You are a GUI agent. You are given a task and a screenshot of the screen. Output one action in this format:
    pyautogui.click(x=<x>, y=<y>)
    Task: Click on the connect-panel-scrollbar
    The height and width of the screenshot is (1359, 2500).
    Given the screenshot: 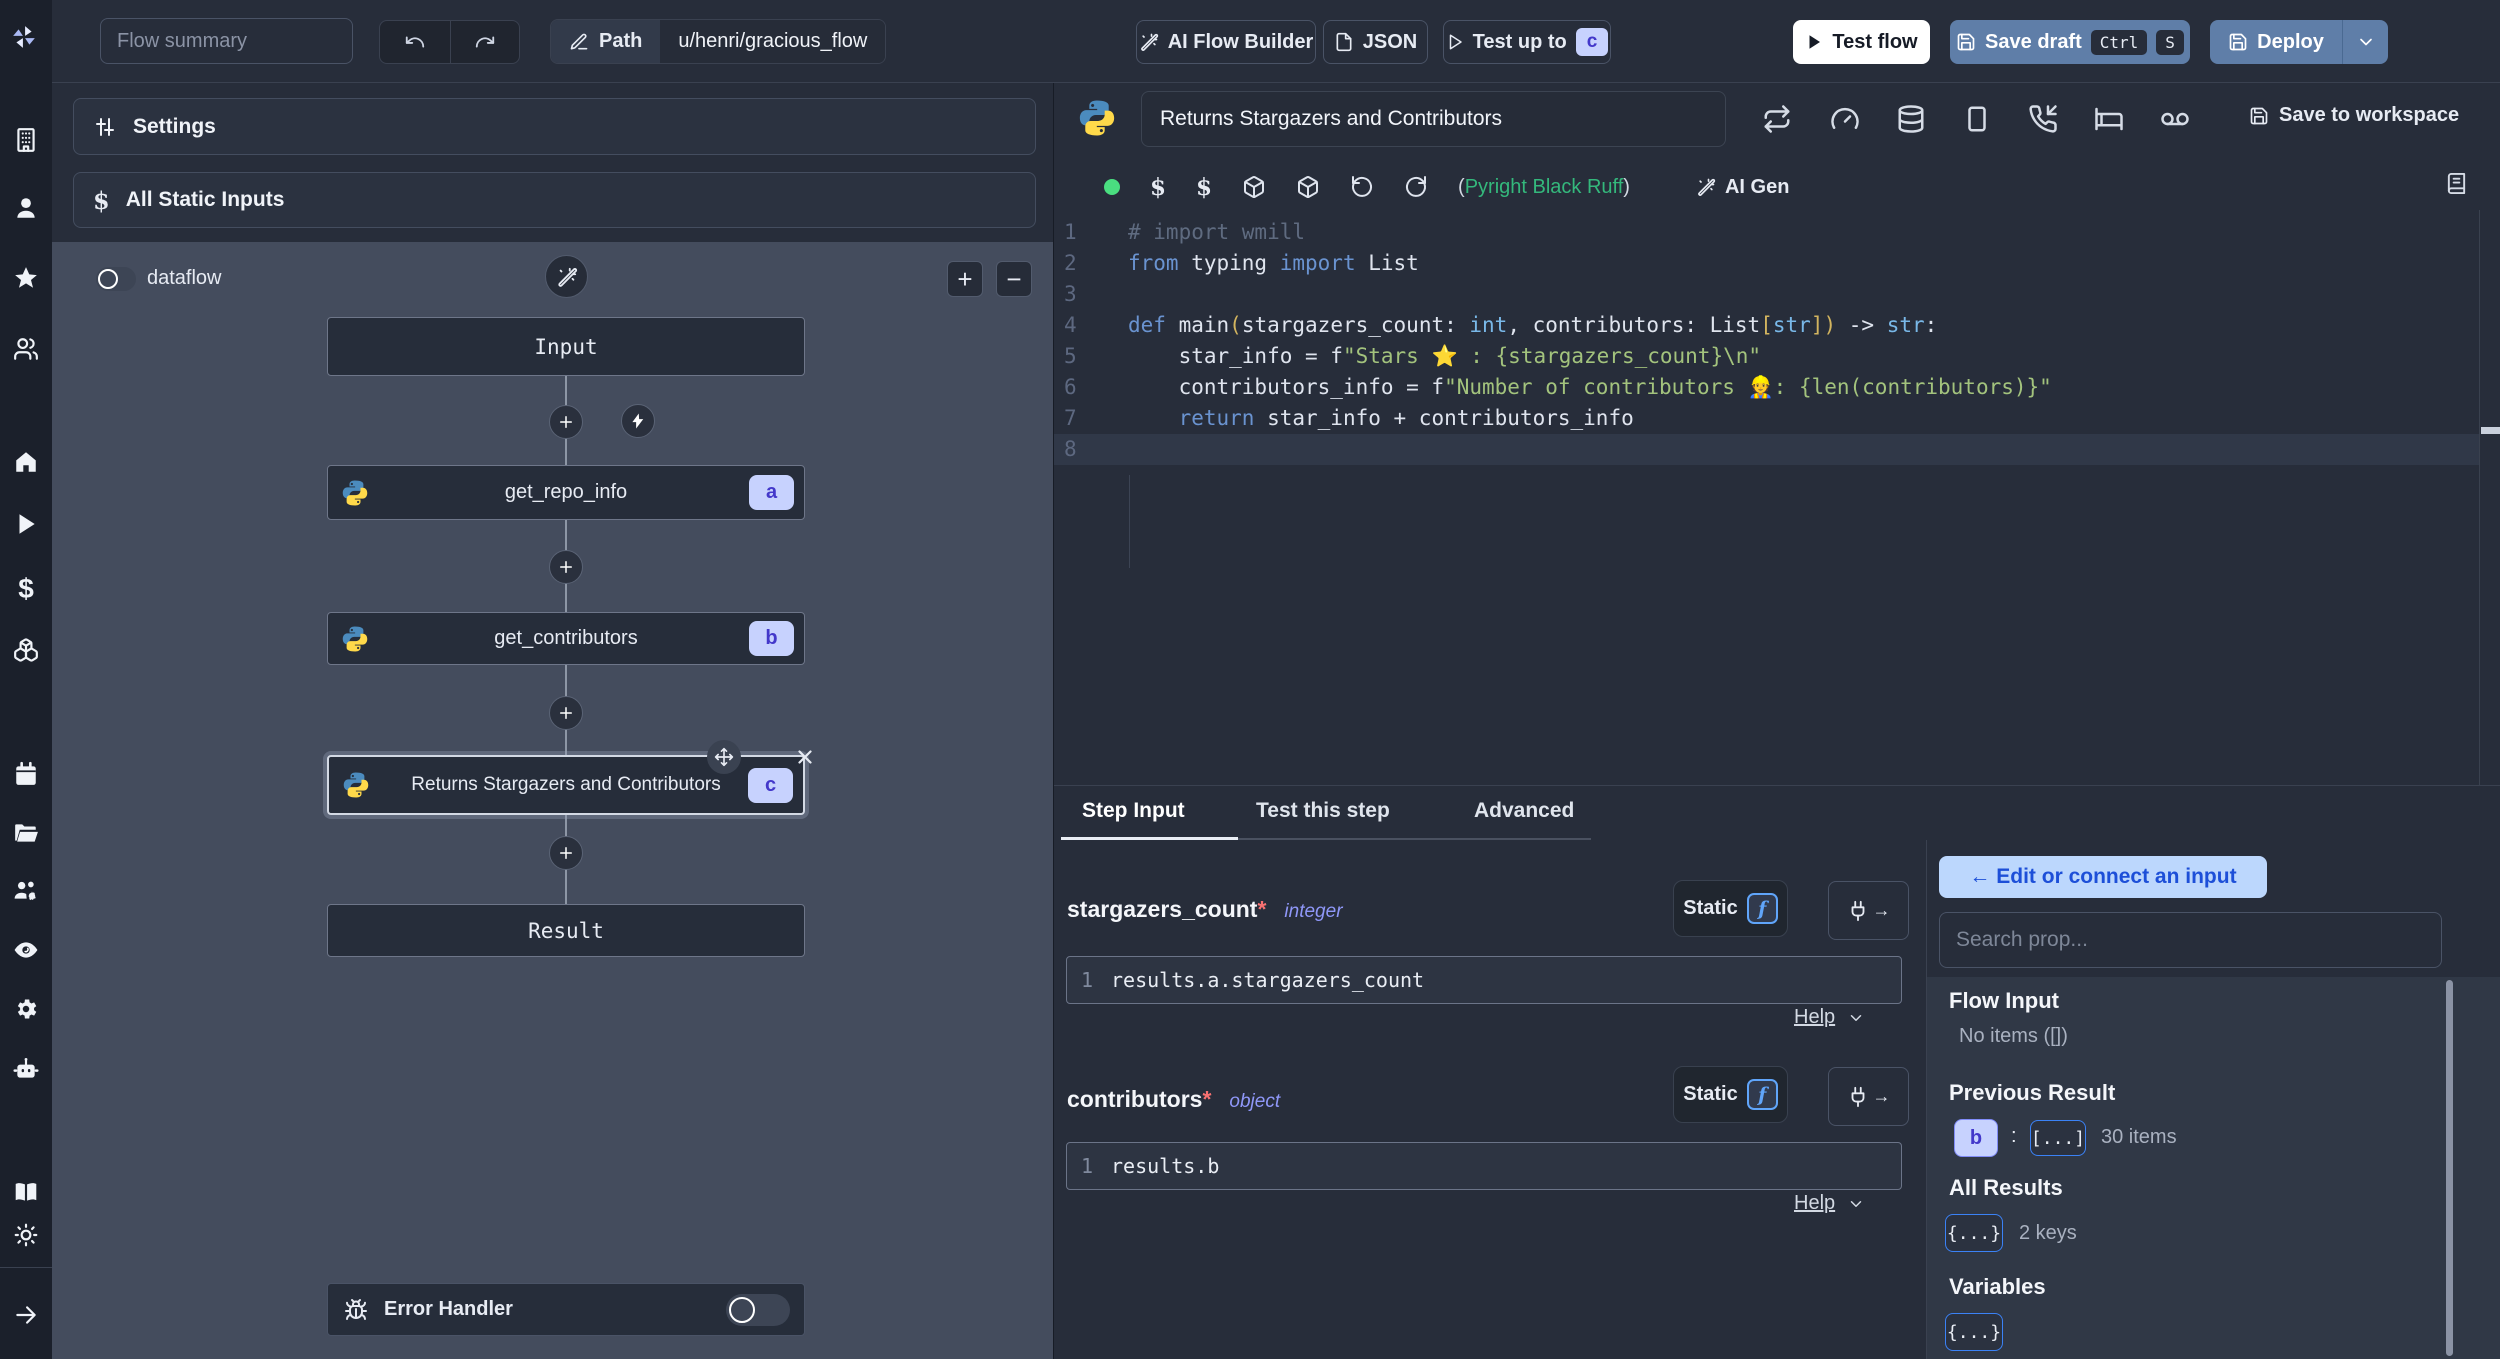 What is the action you would take?
    pyautogui.click(x=2449, y=1168)
    